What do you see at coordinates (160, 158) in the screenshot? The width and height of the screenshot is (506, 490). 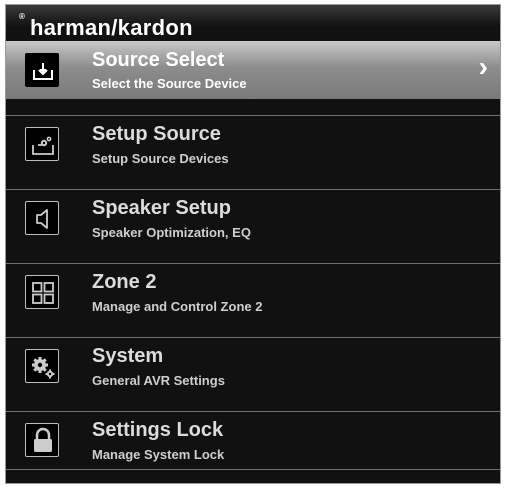 I see `menu-item-subtitle: Setup Source Devices` at bounding box center [160, 158].